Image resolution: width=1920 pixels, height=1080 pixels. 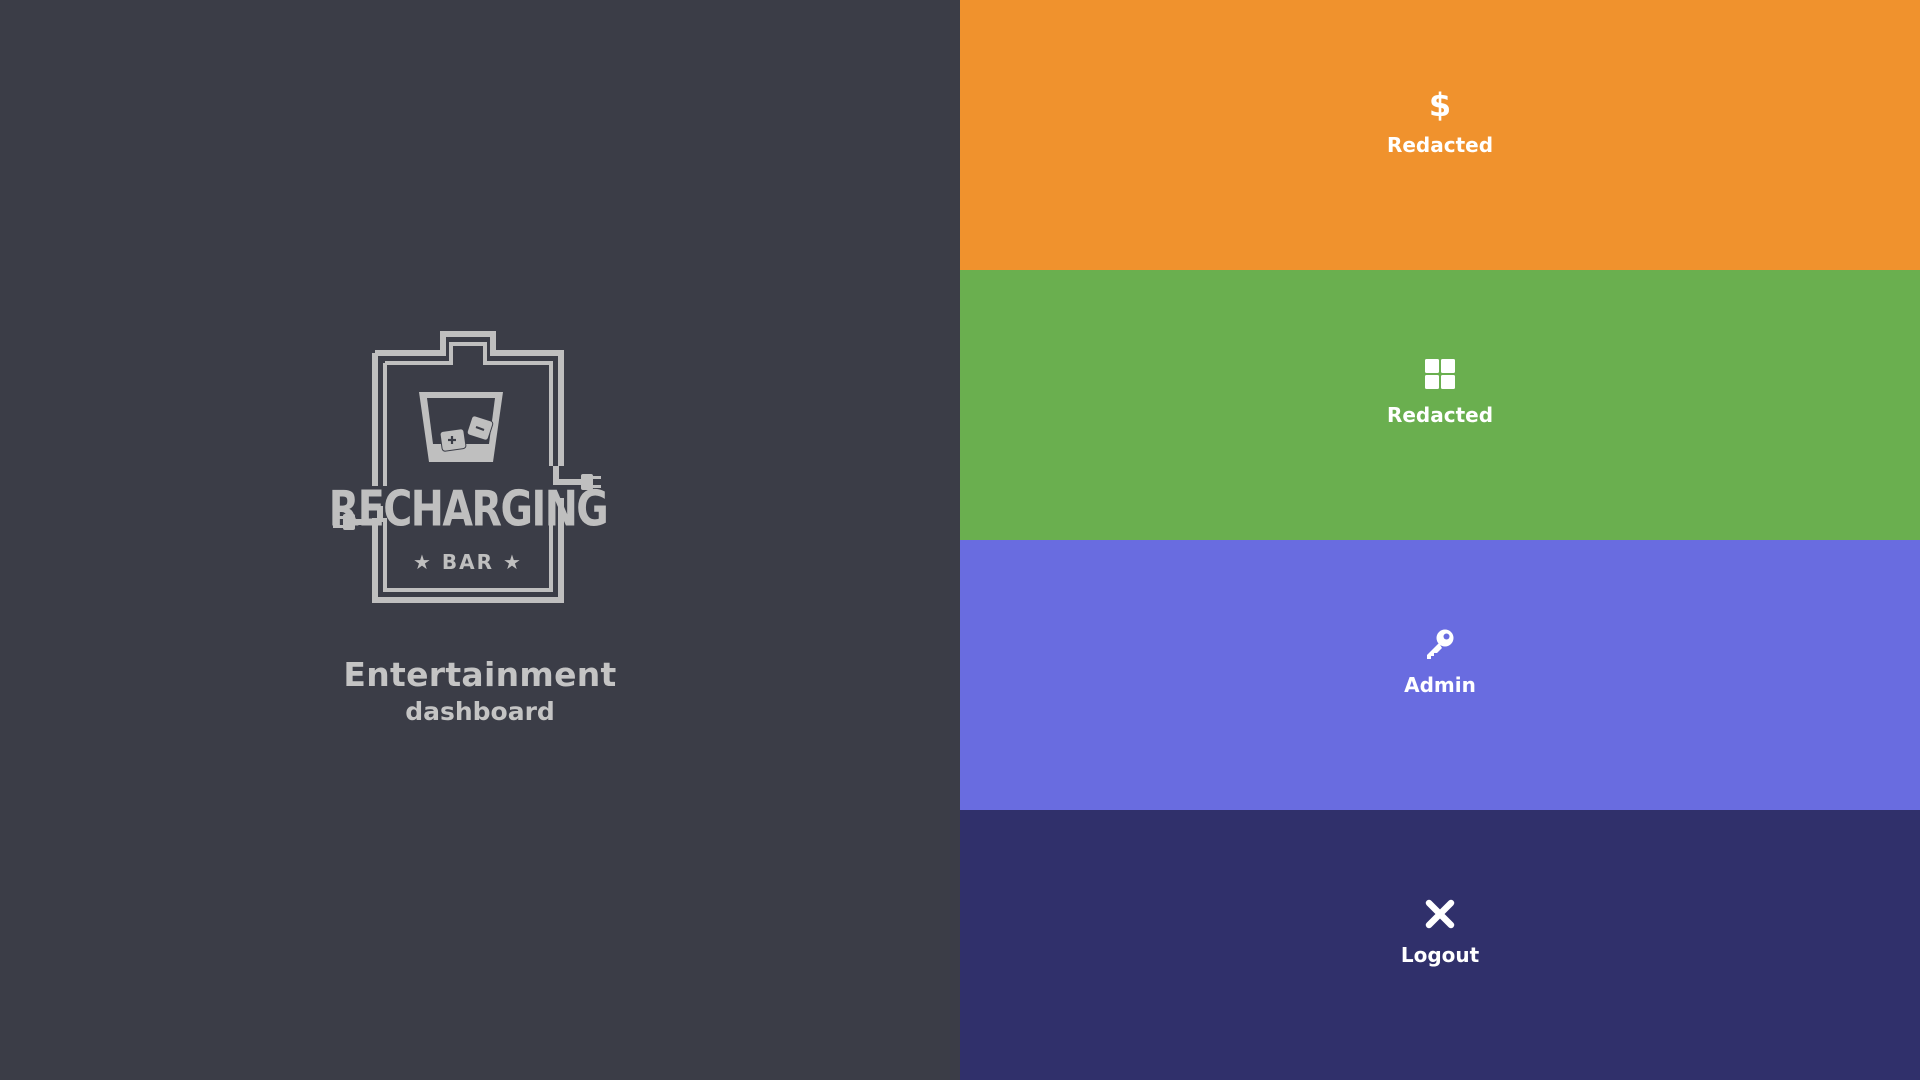 I want to click on menu-tile-redacted-2: Redacted, so click(x=1440, y=405).